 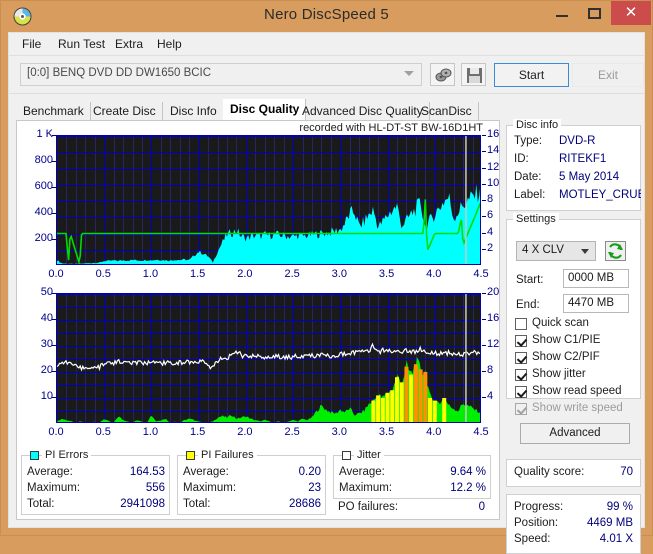 I want to click on maximize-icon, so click(x=594, y=13).